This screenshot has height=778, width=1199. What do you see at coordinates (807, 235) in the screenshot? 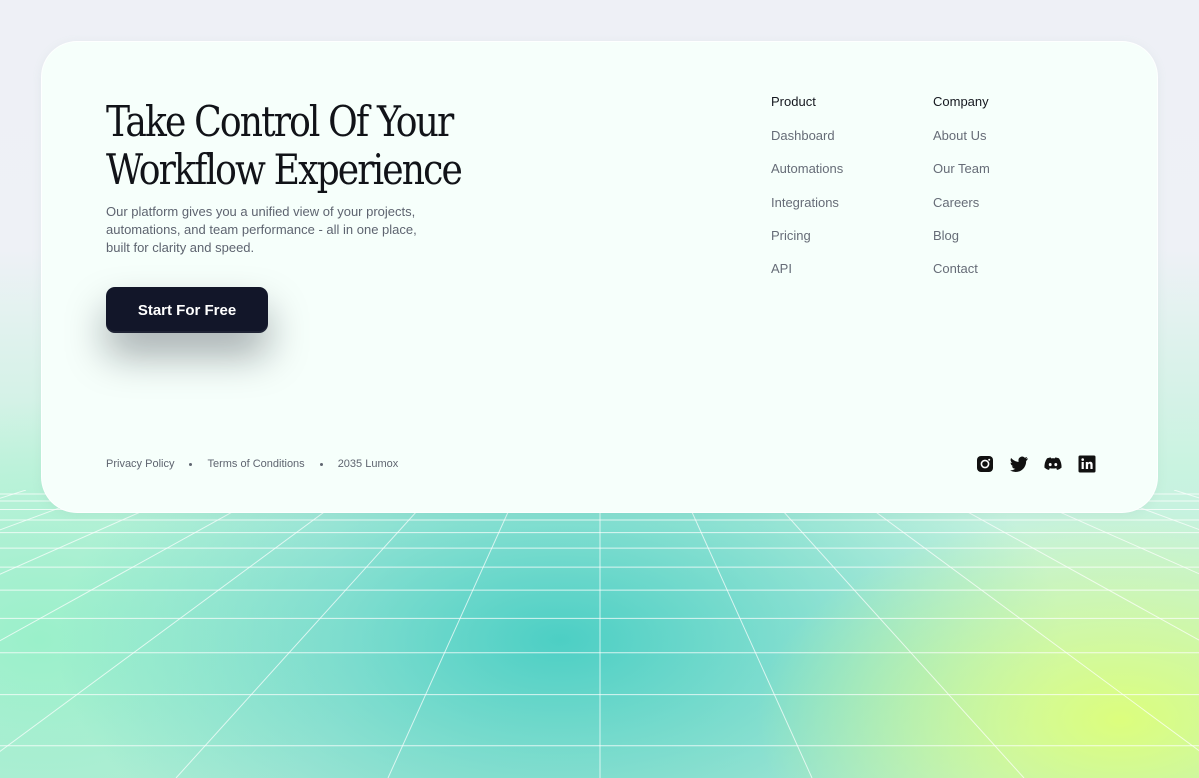
I see `link-pricing: Pricing` at bounding box center [807, 235].